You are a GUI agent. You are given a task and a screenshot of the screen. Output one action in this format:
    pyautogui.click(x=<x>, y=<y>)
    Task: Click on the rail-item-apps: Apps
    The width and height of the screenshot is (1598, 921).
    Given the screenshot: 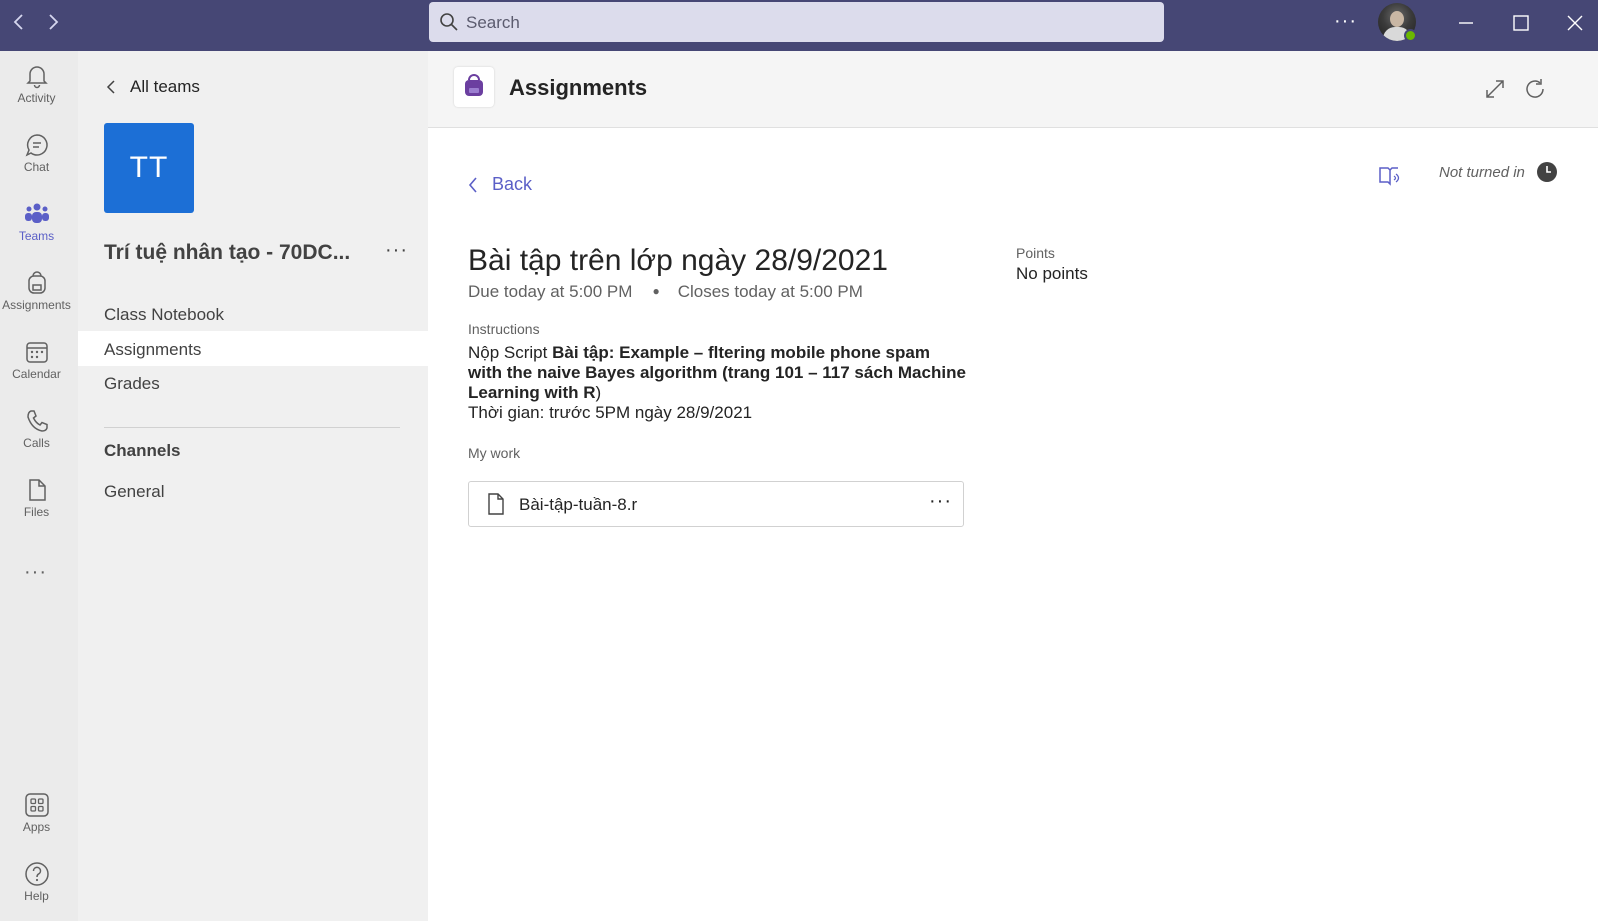 What is the action you would take?
    pyautogui.click(x=36, y=815)
    